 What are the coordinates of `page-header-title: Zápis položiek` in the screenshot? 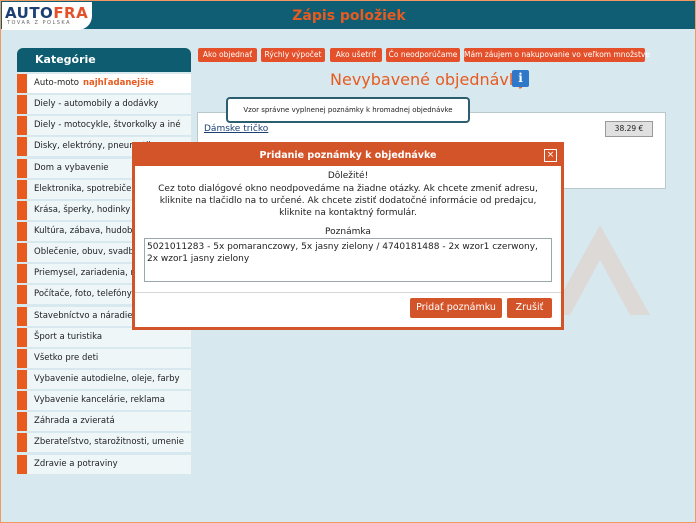 It's located at (349, 16).